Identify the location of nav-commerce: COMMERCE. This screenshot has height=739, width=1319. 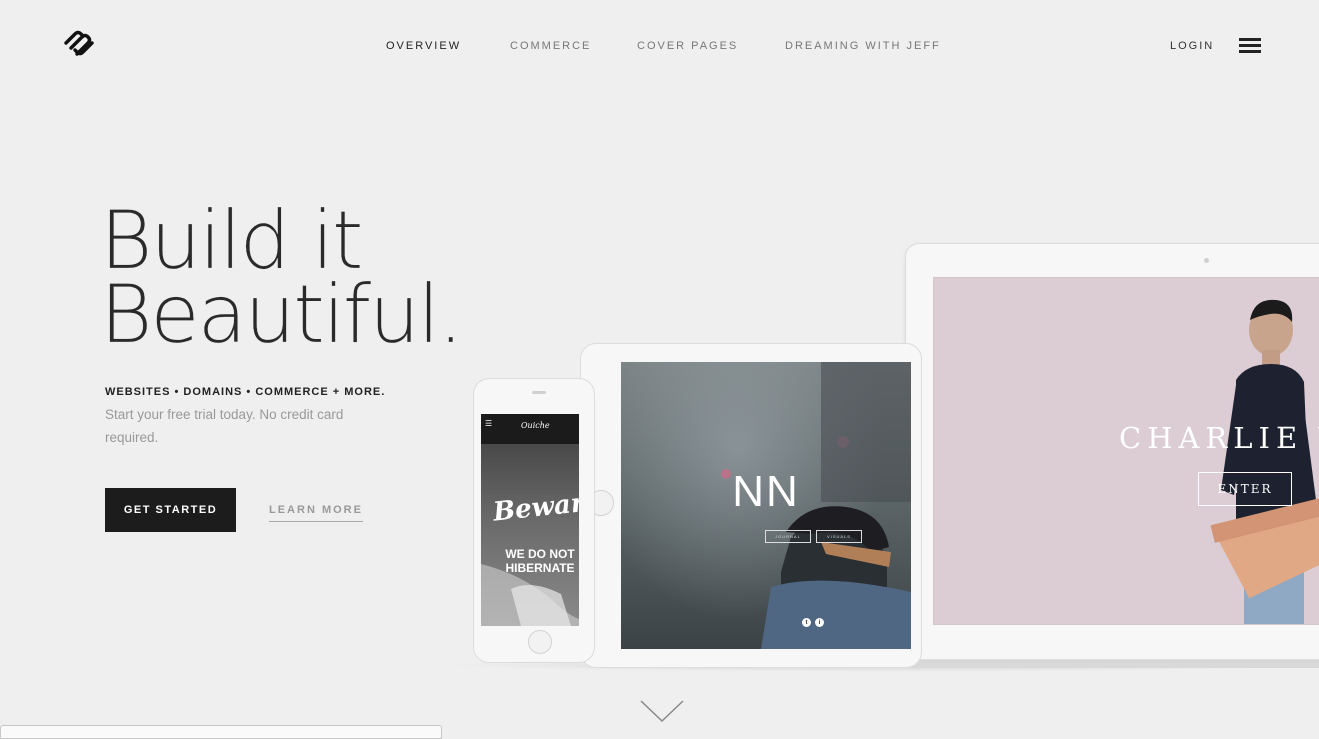
(550, 46).